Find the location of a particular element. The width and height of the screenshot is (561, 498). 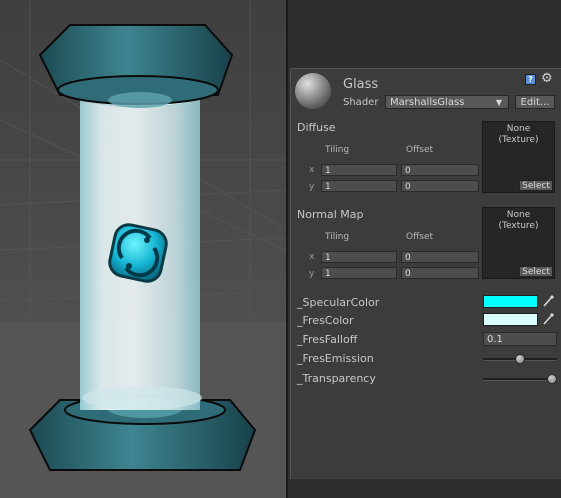

normal-y-label: y is located at coordinates (312, 274).